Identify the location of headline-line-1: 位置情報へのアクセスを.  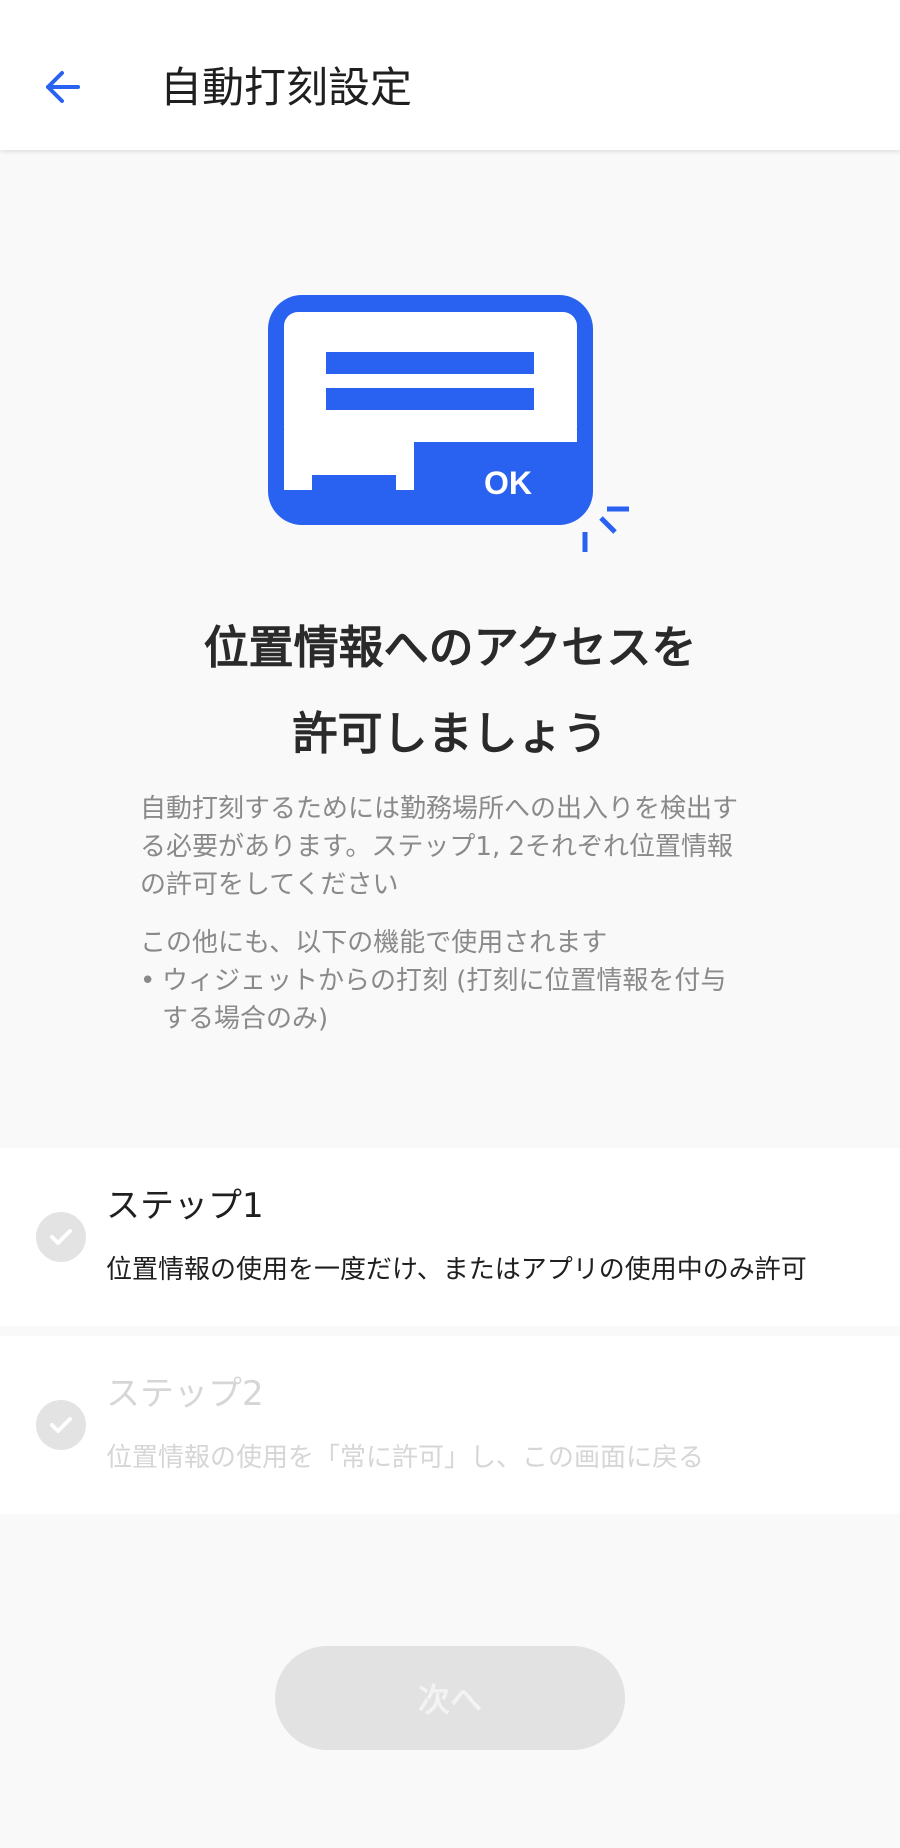
(450, 647).